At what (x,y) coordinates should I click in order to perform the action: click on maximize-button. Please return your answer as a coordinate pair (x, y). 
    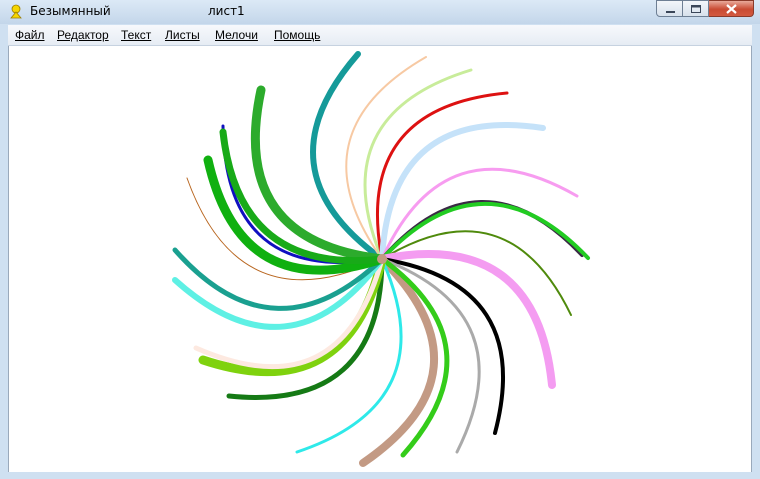
    Looking at the image, I should click on (696, 8).